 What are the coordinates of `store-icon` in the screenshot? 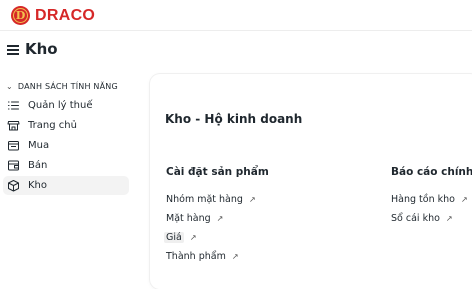 It's located at (13, 125).